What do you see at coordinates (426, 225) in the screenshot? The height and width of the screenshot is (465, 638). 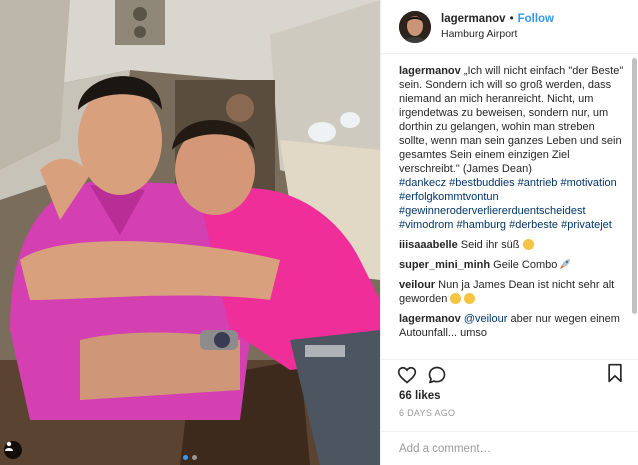 I see `hashtag: #vimodrom` at bounding box center [426, 225].